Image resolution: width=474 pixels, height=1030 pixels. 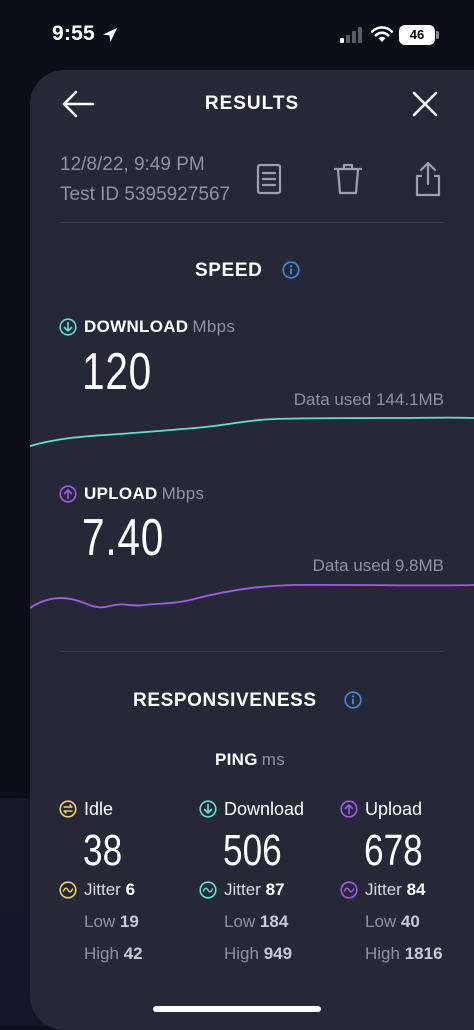 I want to click on high-idle-label: High, so click(x=101, y=953).